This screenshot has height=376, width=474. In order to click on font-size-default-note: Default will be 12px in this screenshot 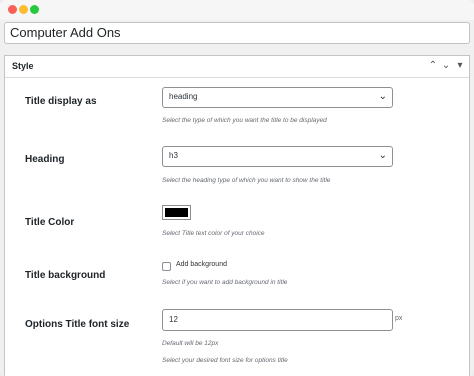, I will do `click(190, 343)`.